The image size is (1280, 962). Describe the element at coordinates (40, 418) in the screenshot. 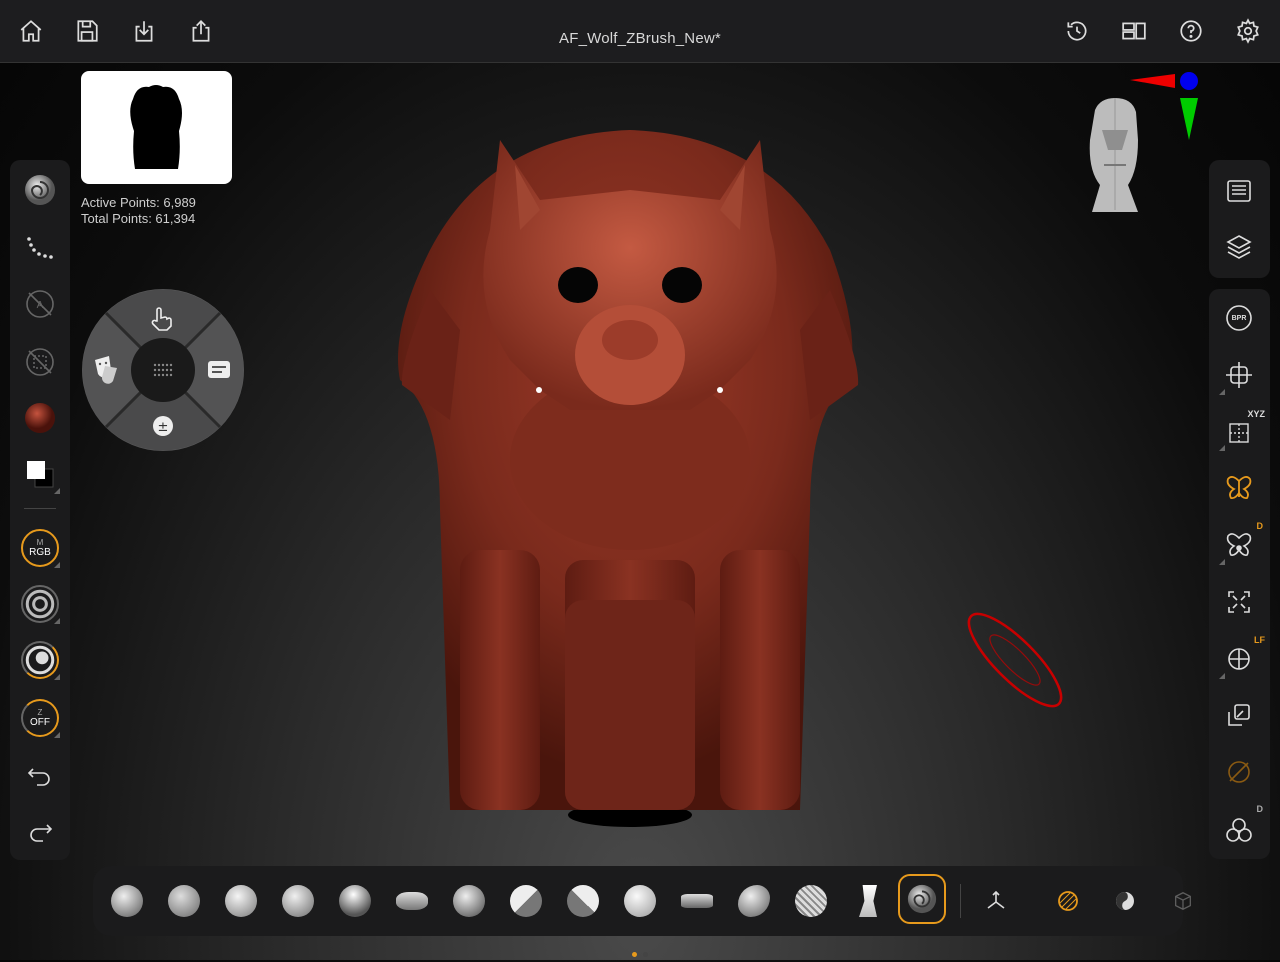

I see `material-icon` at that location.